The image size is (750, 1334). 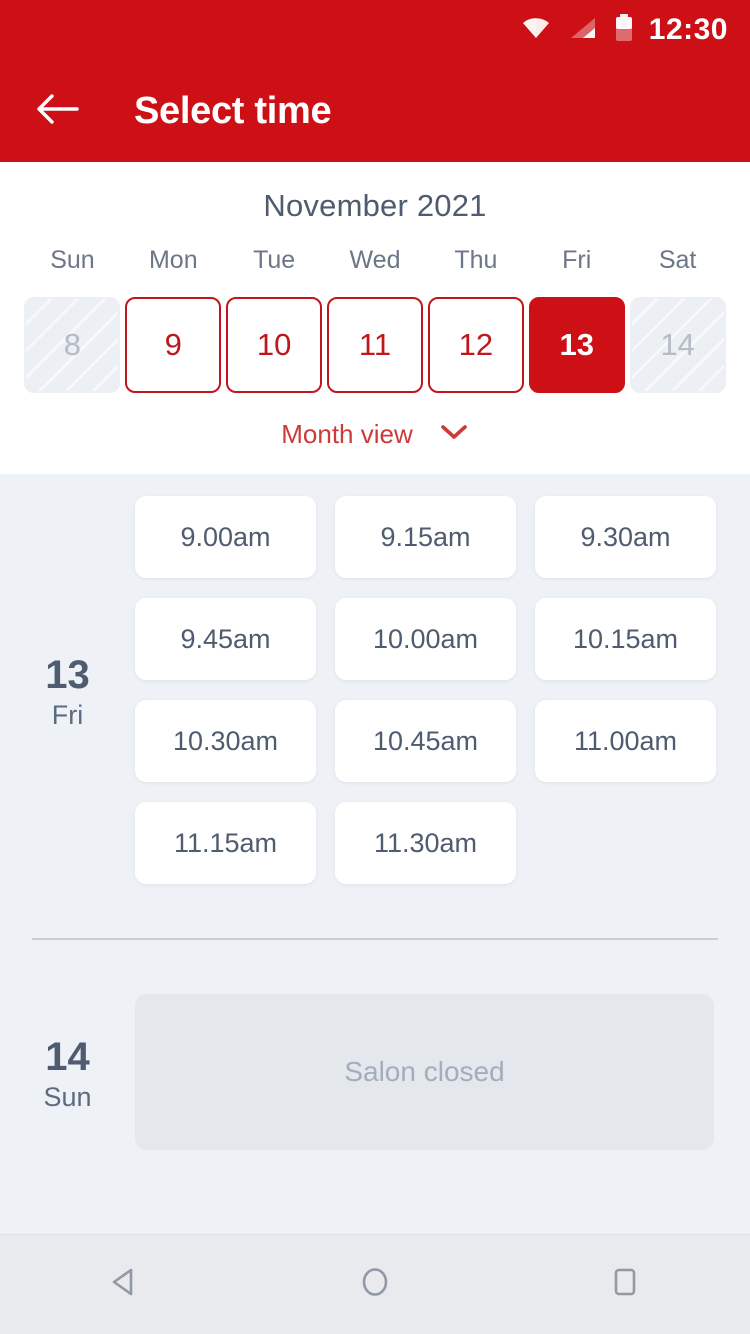 I want to click on back-button, so click(x=57, y=111).